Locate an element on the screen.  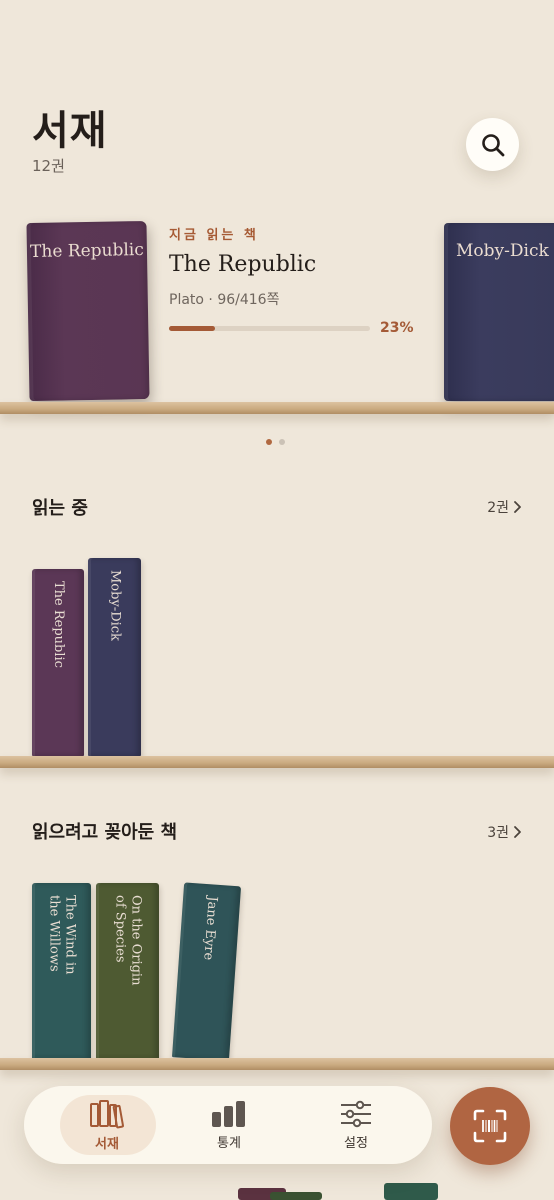
featured-book-meta: Plato · 96/416쪽 is located at coordinates (224, 300).